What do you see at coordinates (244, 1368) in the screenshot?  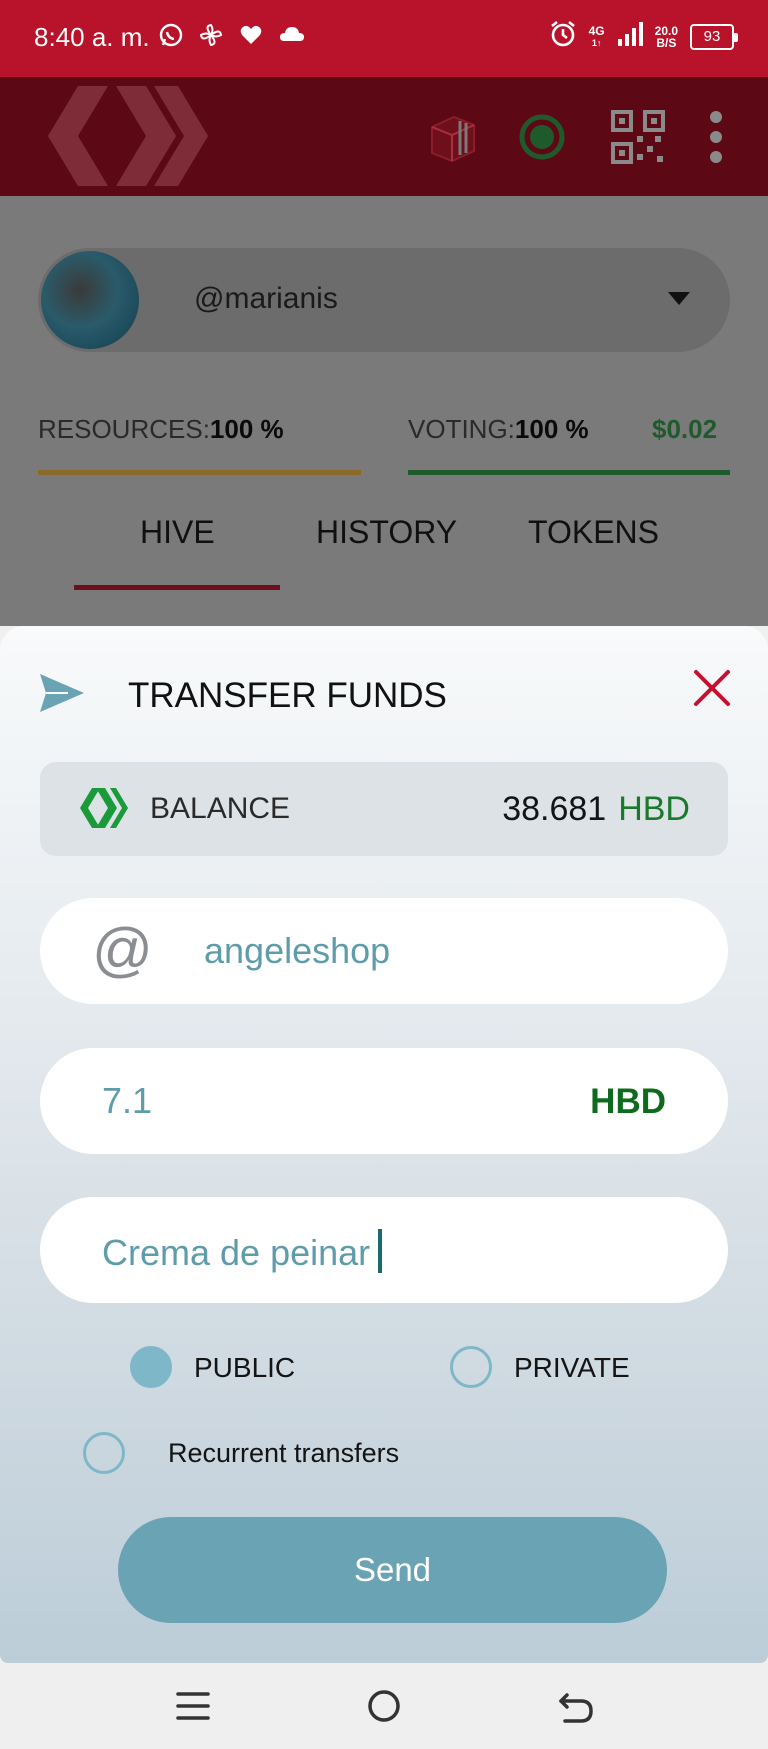 I see `public-label: PUBLIC` at bounding box center [244, 1368].